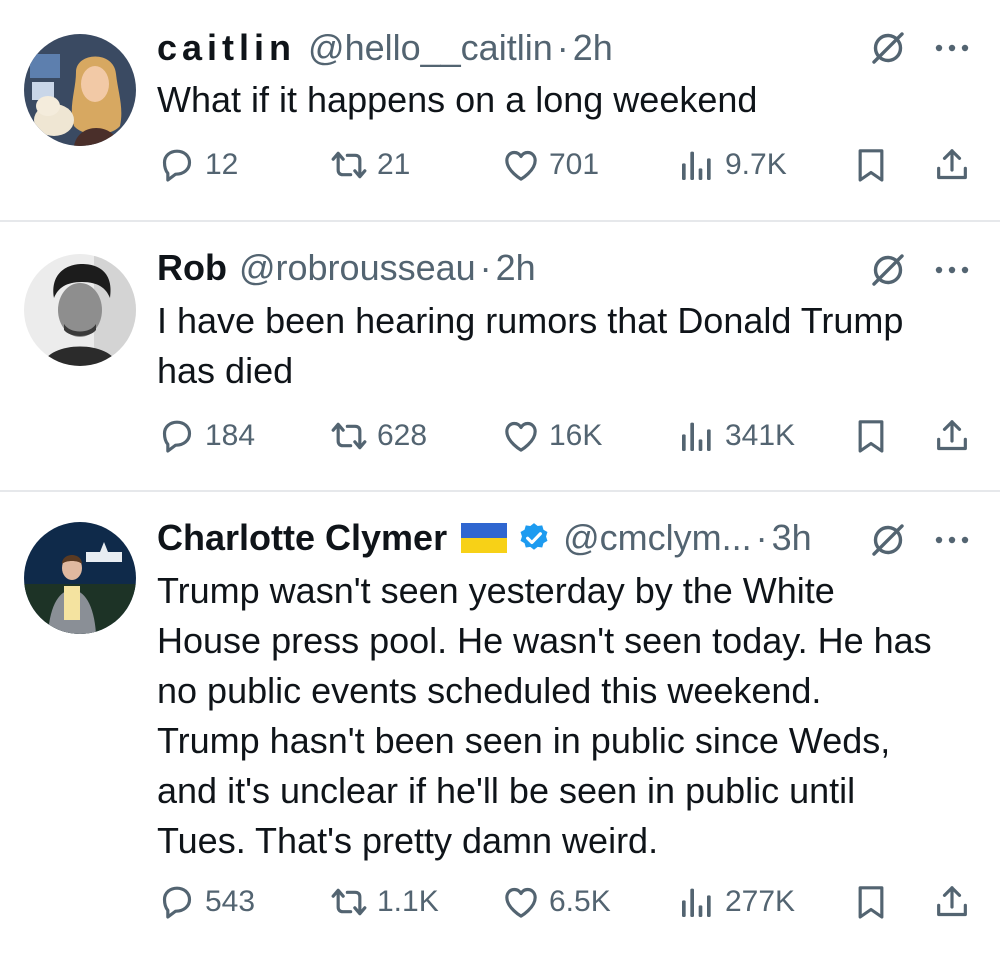  Describe the element at coordinates (197, 165) in the screenshot. I see `reply-button: 12` at that location.